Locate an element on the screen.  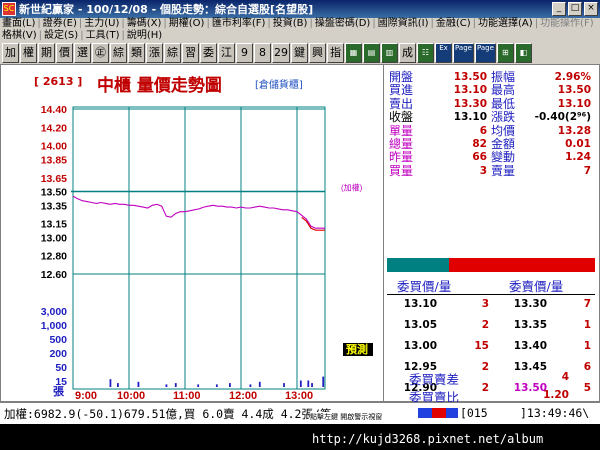
ask-volume: 1 is located at coordinates (587, 346).